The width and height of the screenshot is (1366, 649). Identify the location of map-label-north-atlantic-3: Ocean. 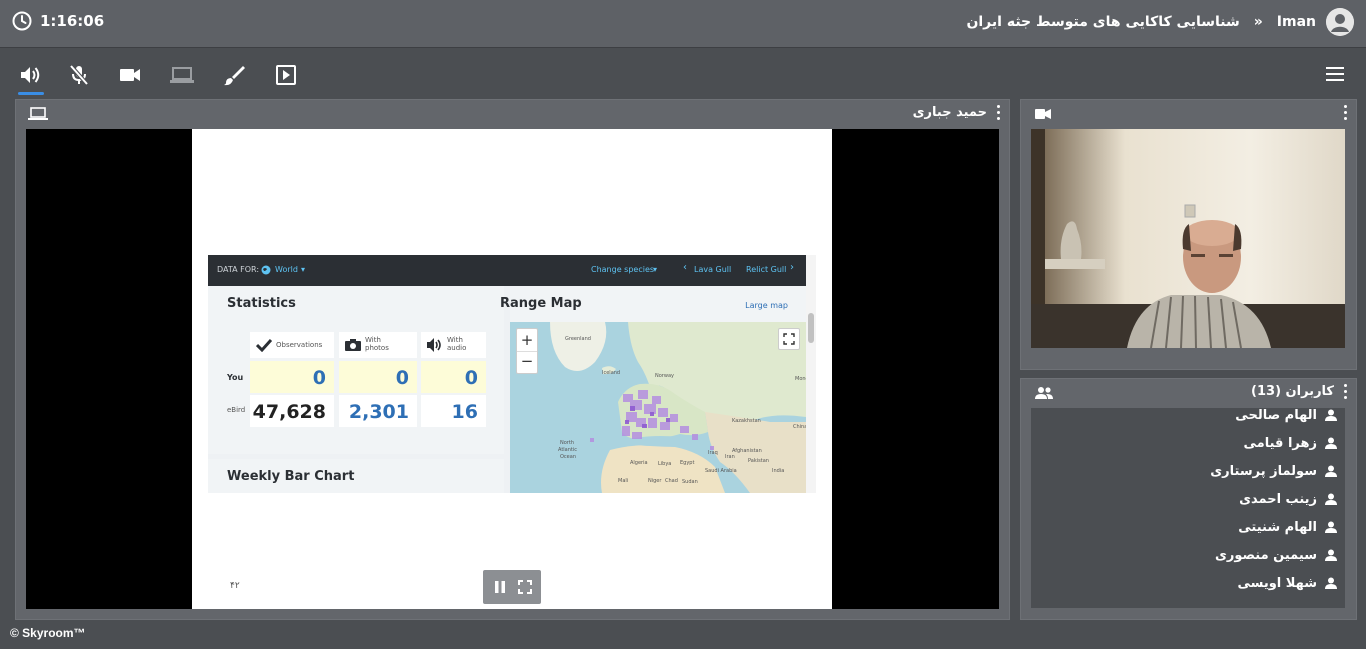
(568, 457).